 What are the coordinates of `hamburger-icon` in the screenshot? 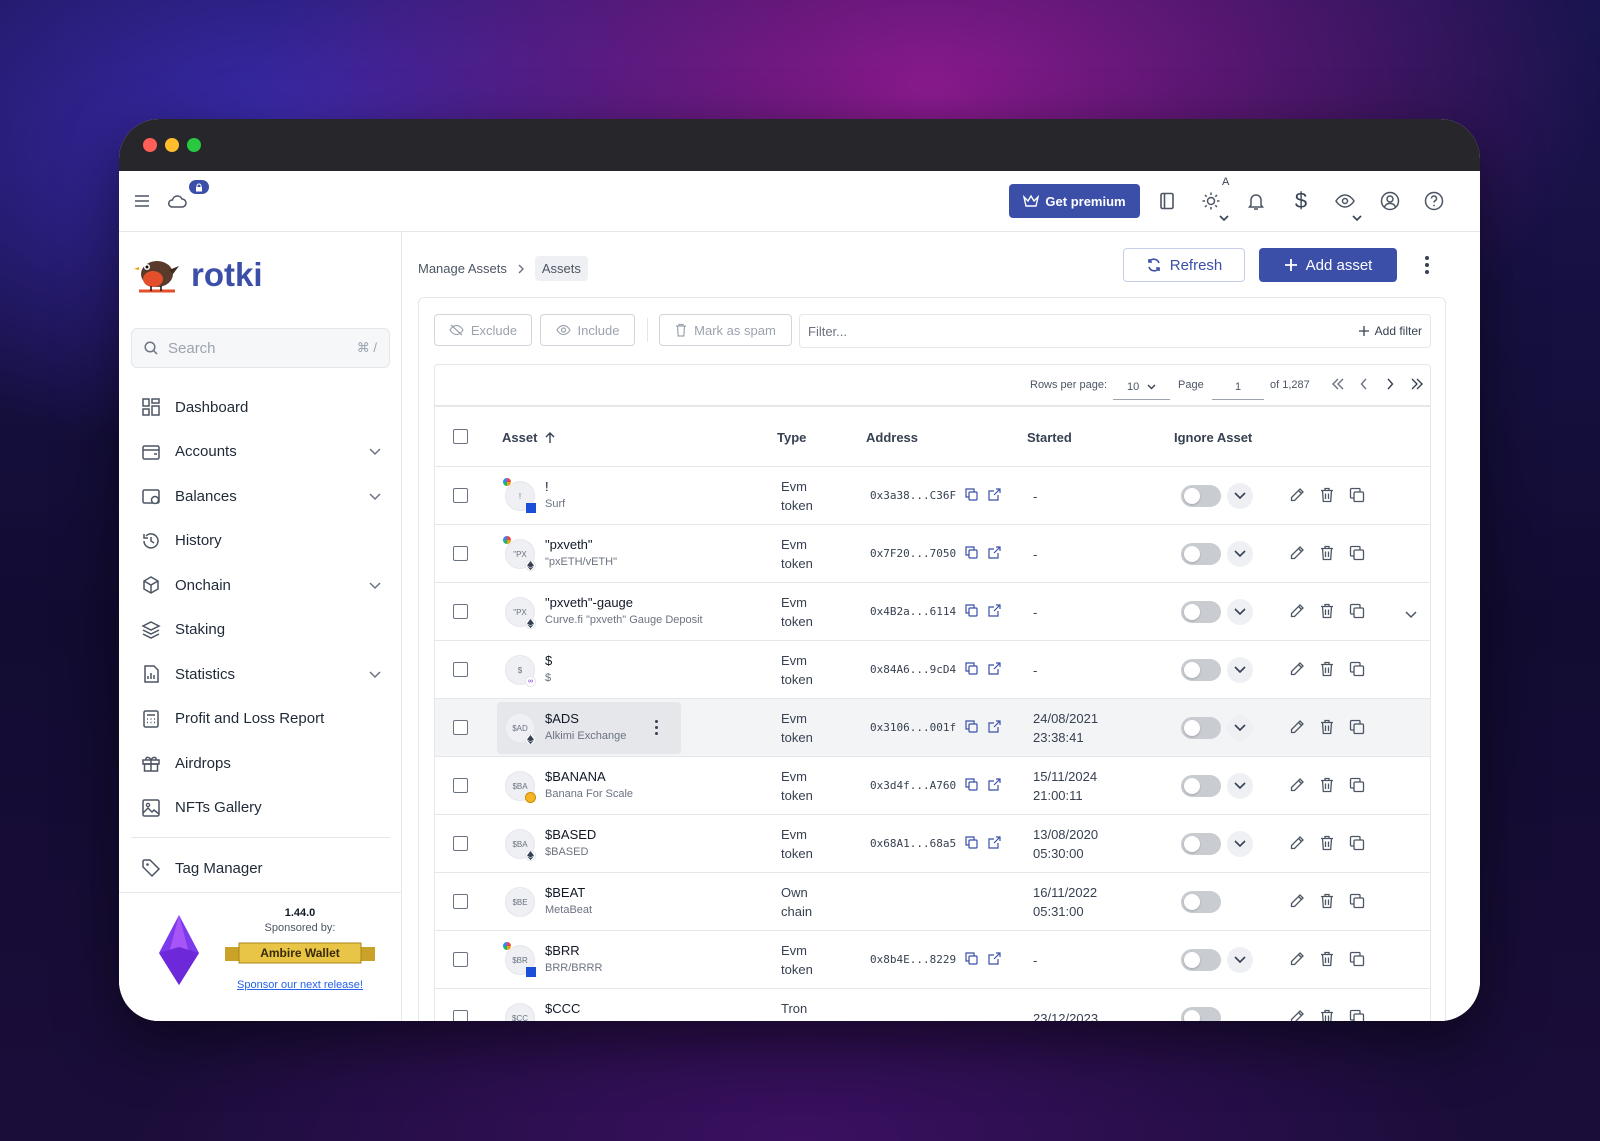 It's located at (142, 201).